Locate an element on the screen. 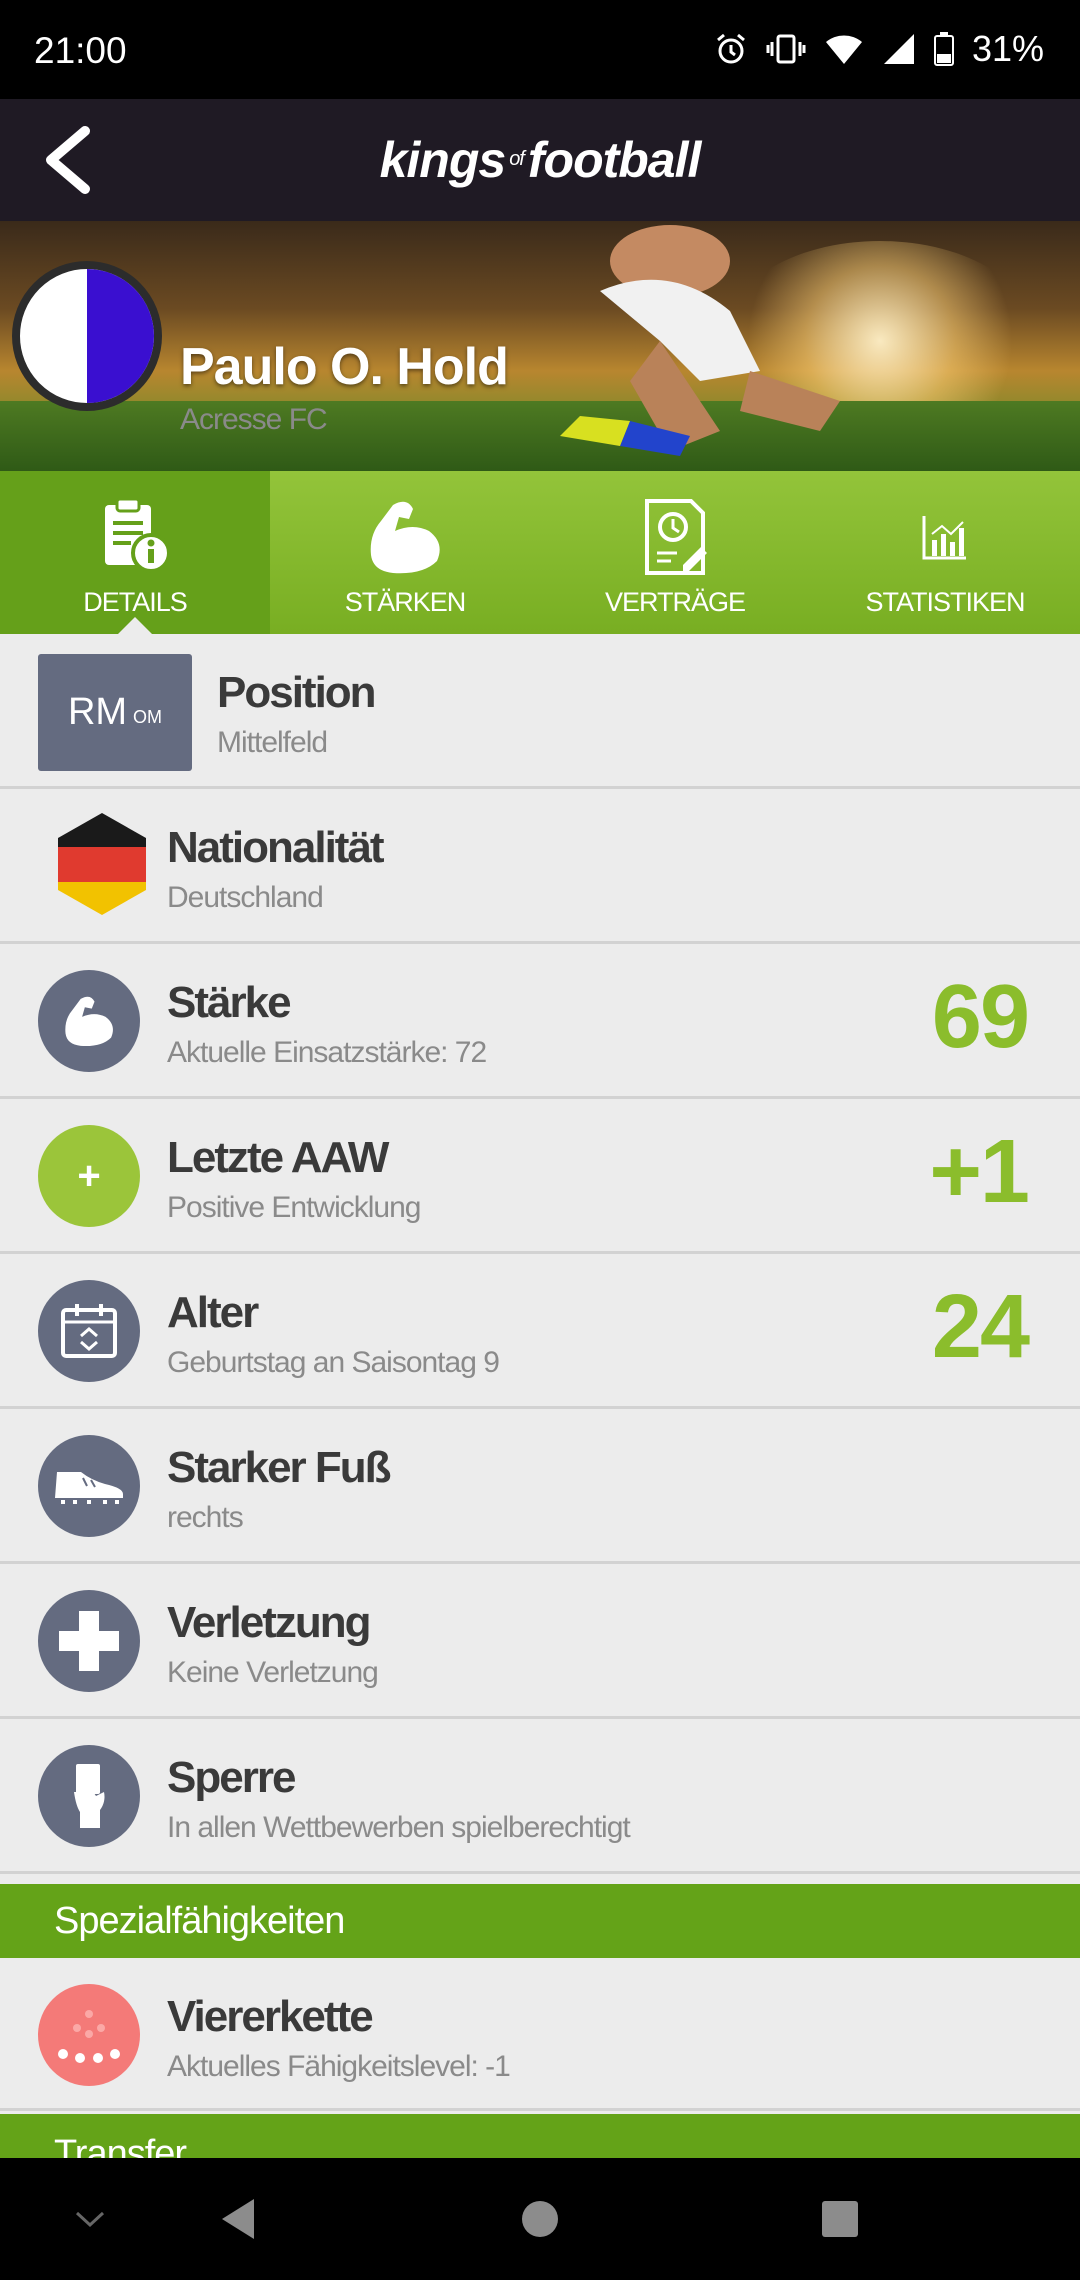 The width and height of the screenshot is (1080, 2280). row-position: RM OM Position Mittelfeld is located at coordinates (540, 711).